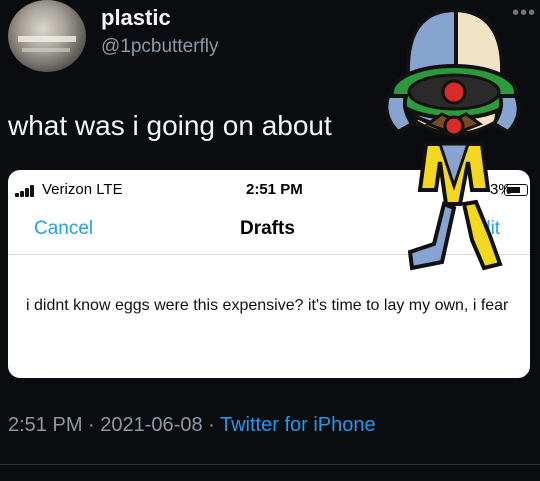 The image size is (540, 481). I want to click on tweet-date: 2021-06-08, so click(151, 425).